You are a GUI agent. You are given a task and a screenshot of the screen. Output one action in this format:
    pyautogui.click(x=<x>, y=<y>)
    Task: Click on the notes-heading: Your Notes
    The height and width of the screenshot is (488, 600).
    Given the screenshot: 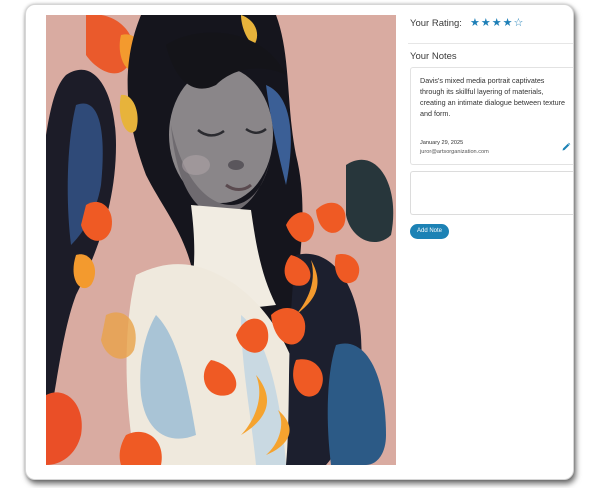 What is the action you would take?
    pyautogui.click(x=433, y=56)
    